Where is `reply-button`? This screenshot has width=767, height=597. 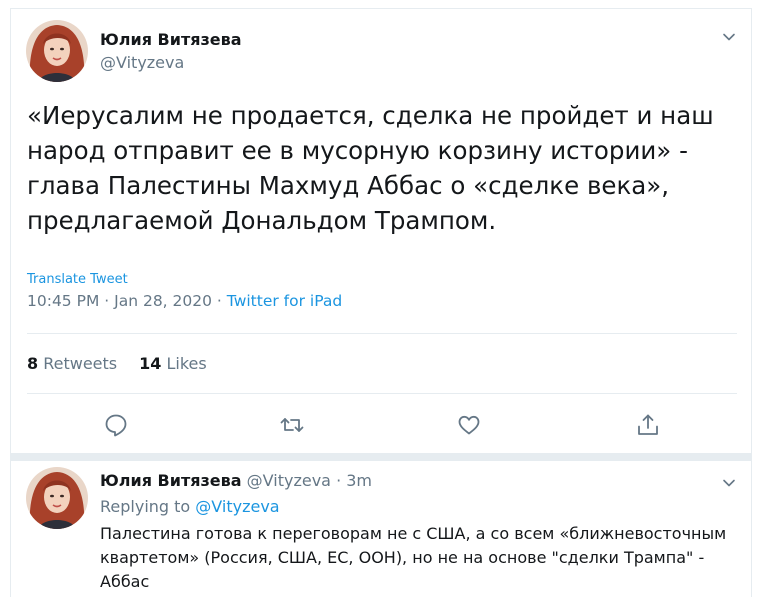 reply-button is located at coordinates (116, 425).